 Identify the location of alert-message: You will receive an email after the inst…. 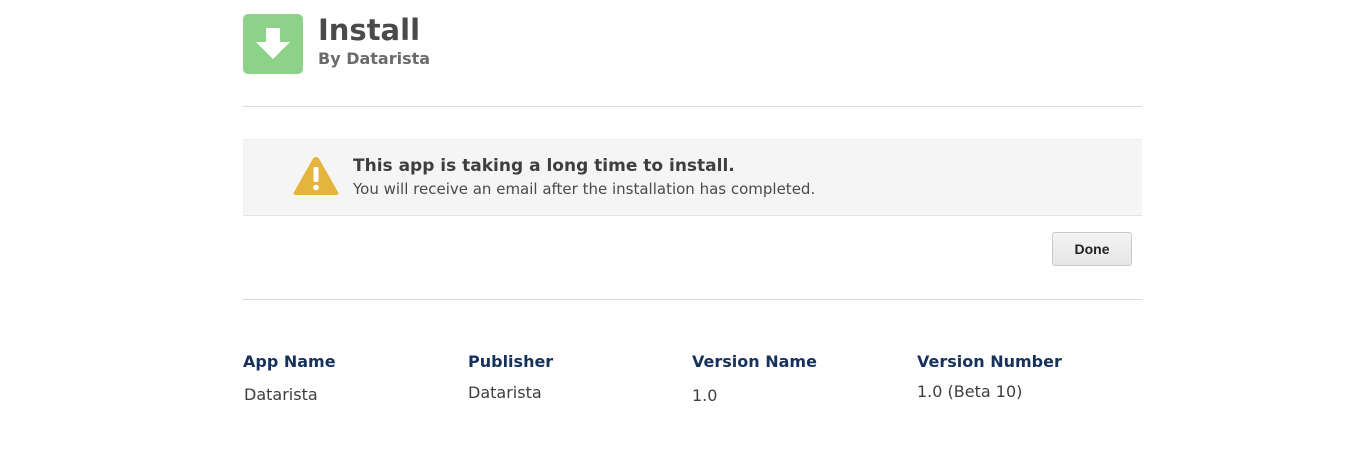
(584, 189).